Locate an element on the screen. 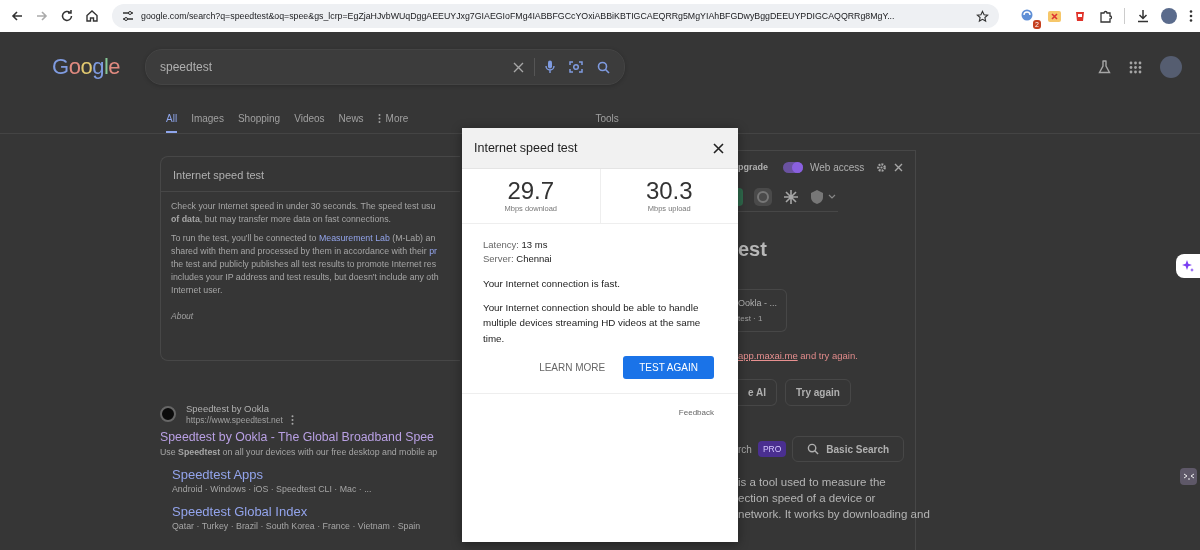  result-title-link: Speedtest by Ookla - The Global Broadband Spee is located at coordinates (310, 437).